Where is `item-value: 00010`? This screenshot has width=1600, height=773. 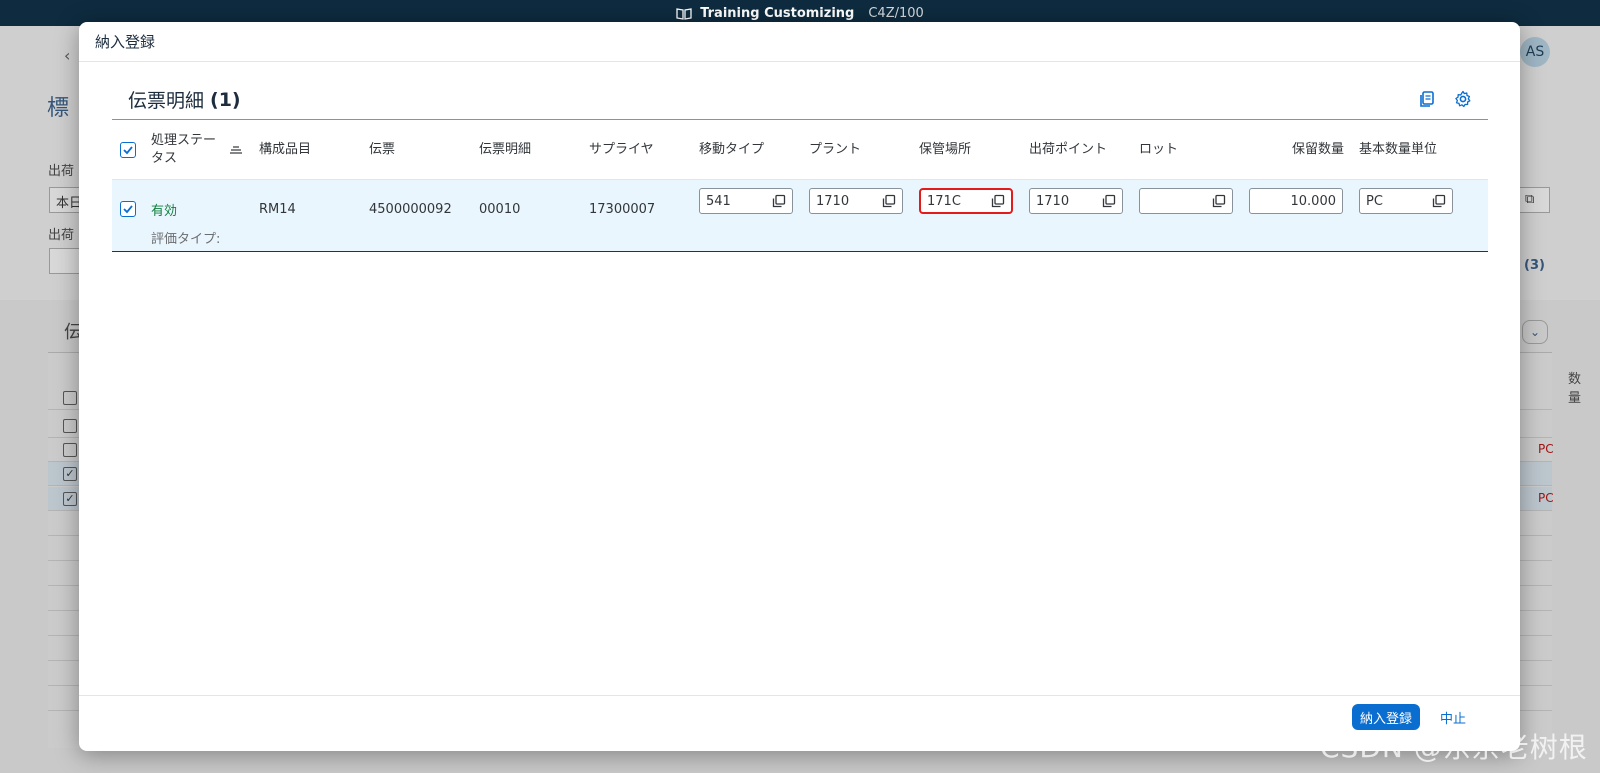 item-value: 00010 is located at coordinates (500, 209).